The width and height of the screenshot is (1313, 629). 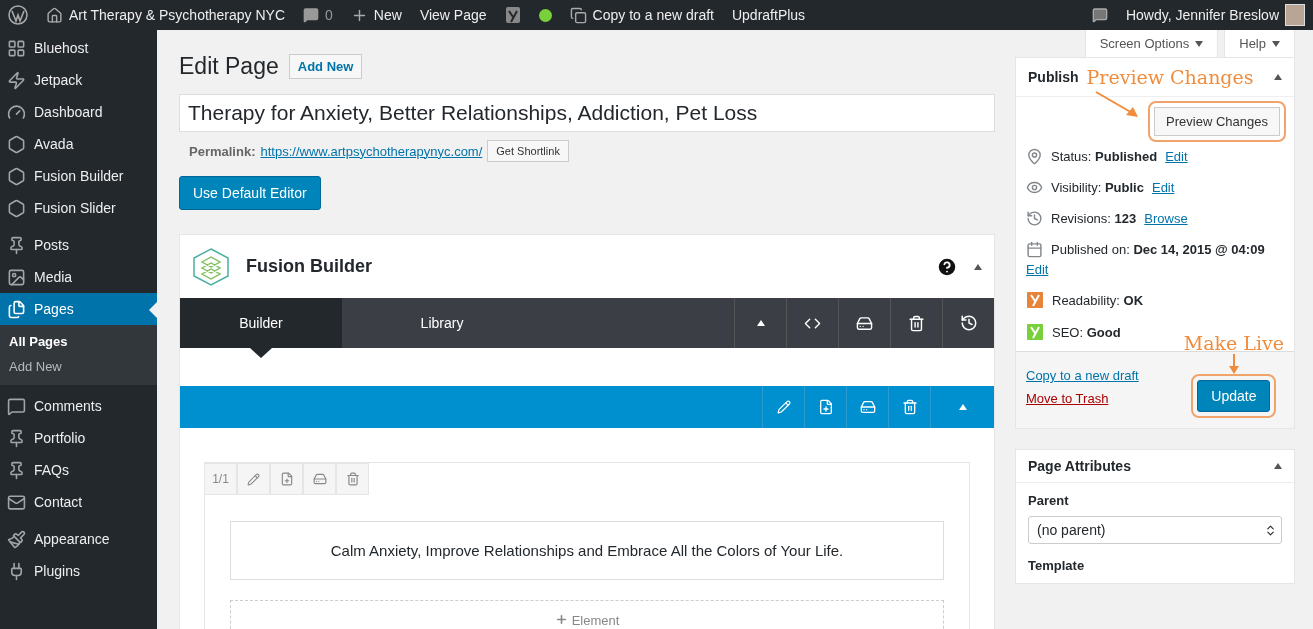 What do you see at coordinates (1217, 121) in the screenshot?
I see `preview-changes-button: Preview Changes` at bounding box center [1217, 121].